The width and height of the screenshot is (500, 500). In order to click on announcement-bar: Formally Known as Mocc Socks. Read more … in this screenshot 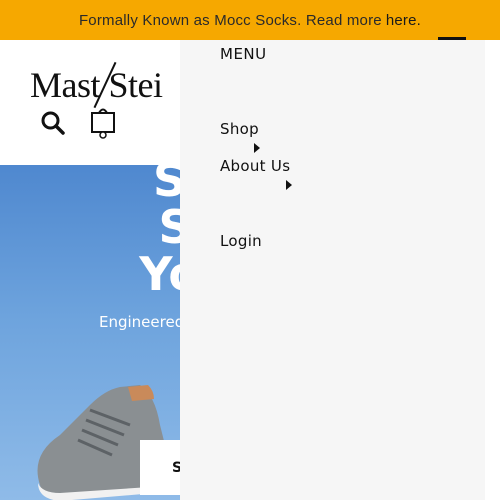, I will do `click(250, 20)`.